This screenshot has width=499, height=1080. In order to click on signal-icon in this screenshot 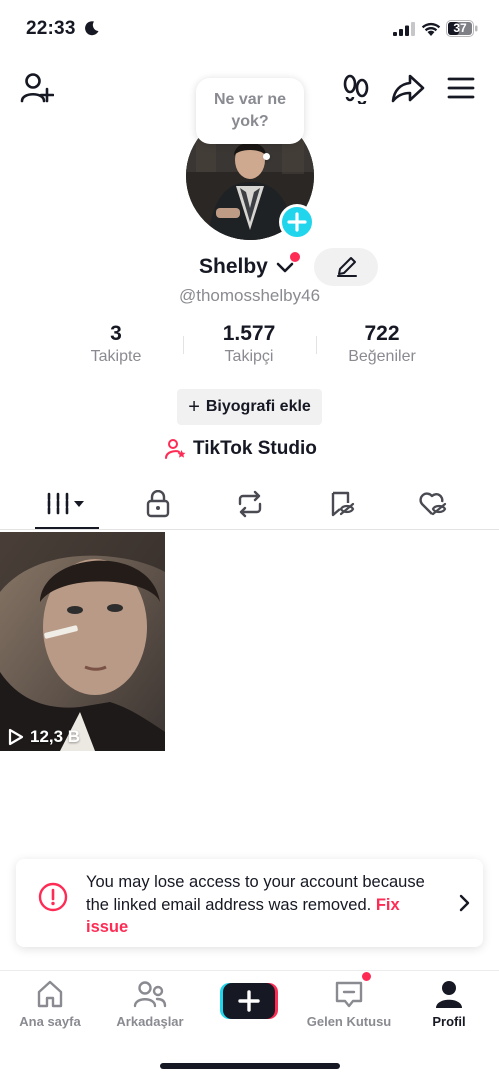, I will do `click(404, 29)`.